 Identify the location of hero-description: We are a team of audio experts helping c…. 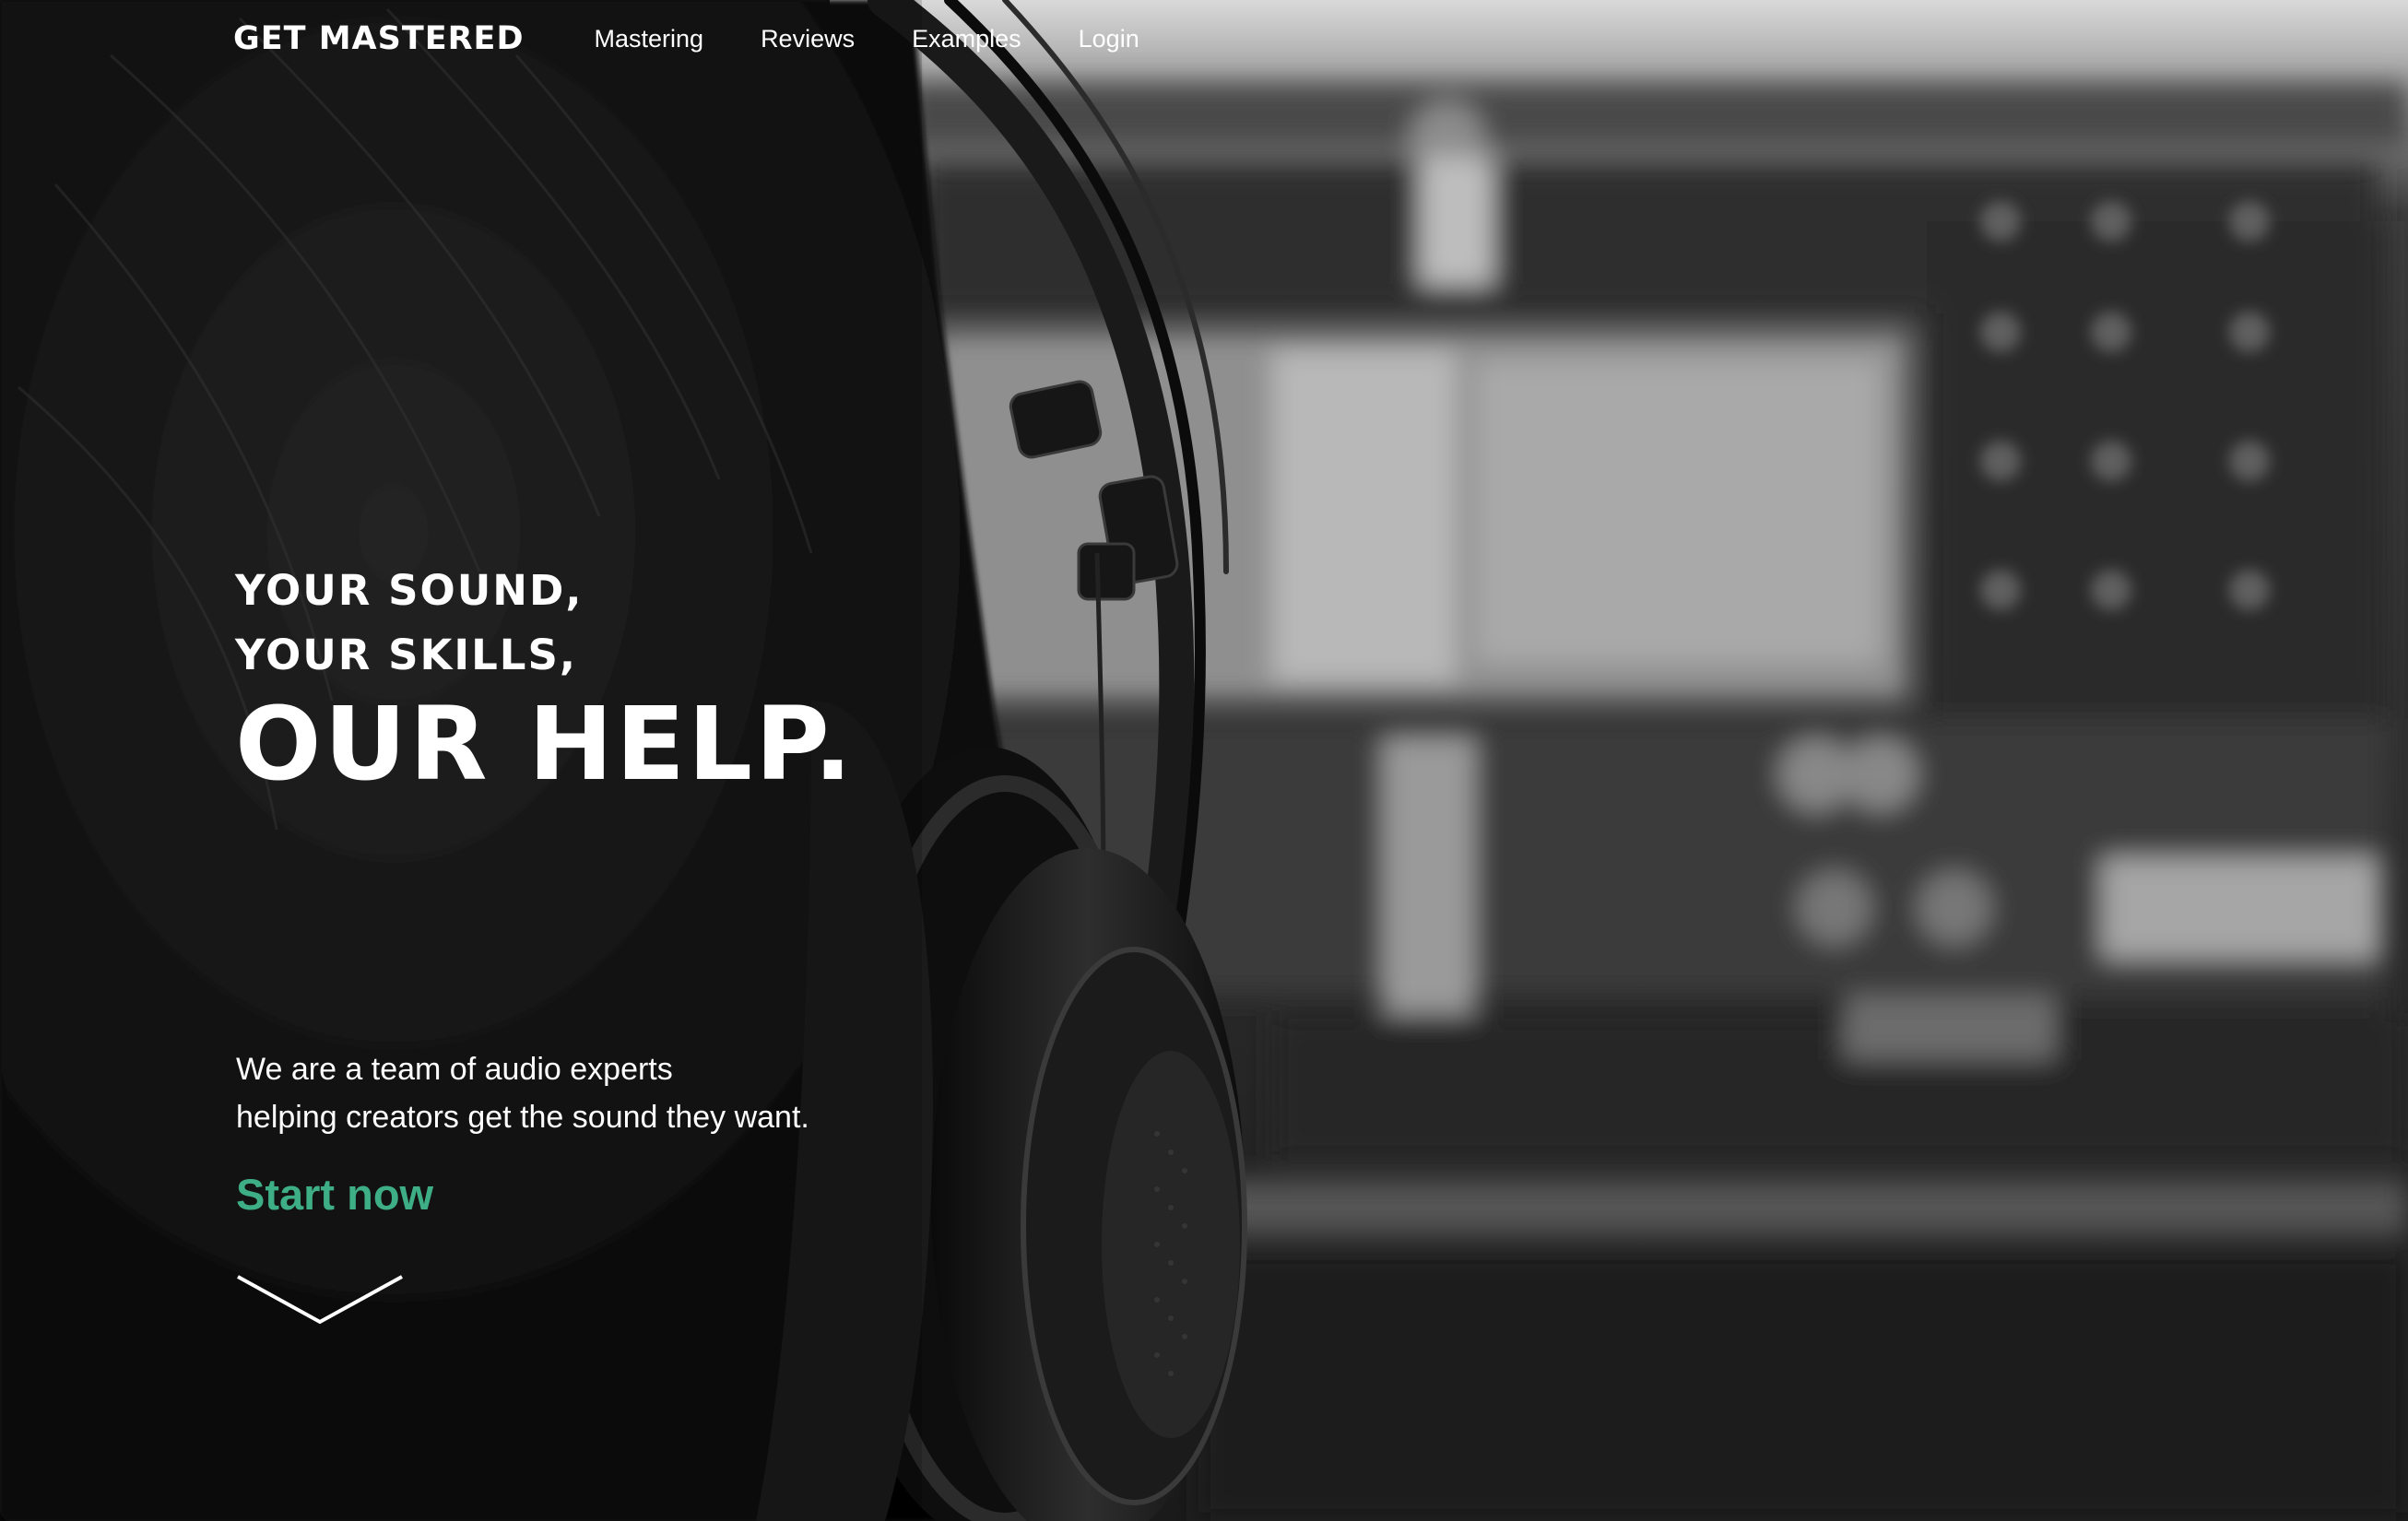
(522, 1093).